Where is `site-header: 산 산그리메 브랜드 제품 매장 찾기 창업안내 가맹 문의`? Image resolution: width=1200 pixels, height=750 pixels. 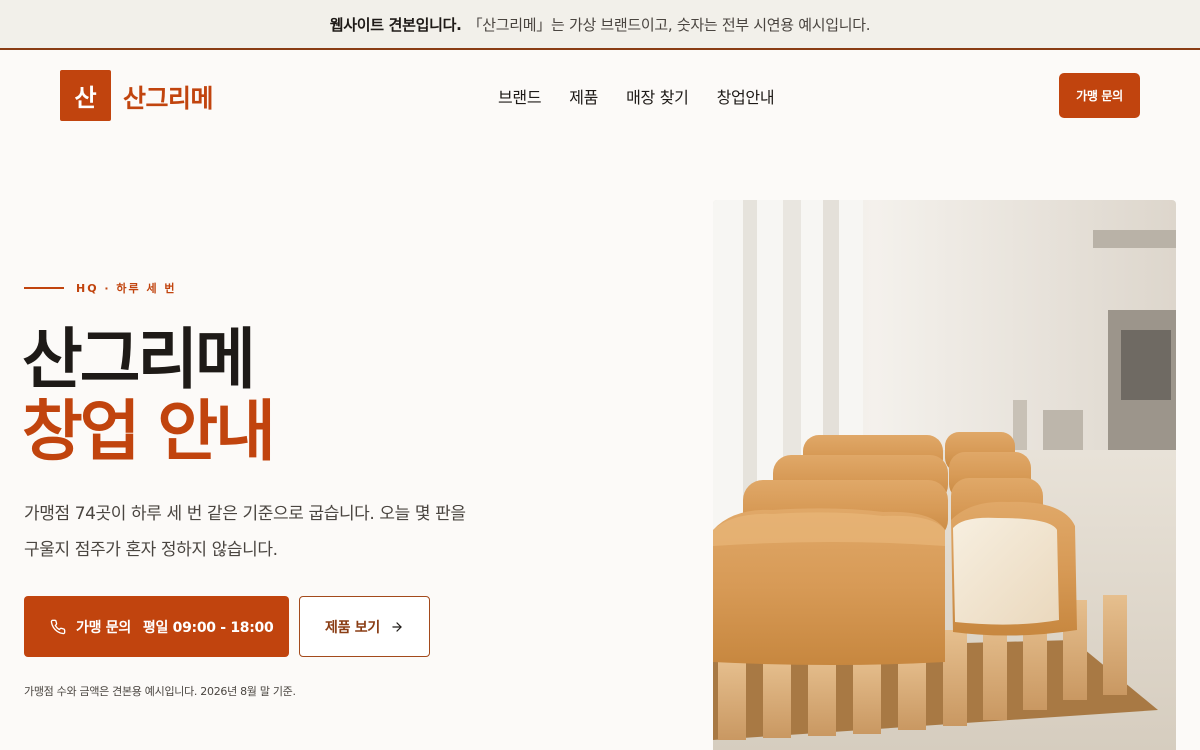
site-header: 산 산그리메 브랜드 제품 매장 찾기 창업안내 가맹 문의 is located at coordinates (600, 95).